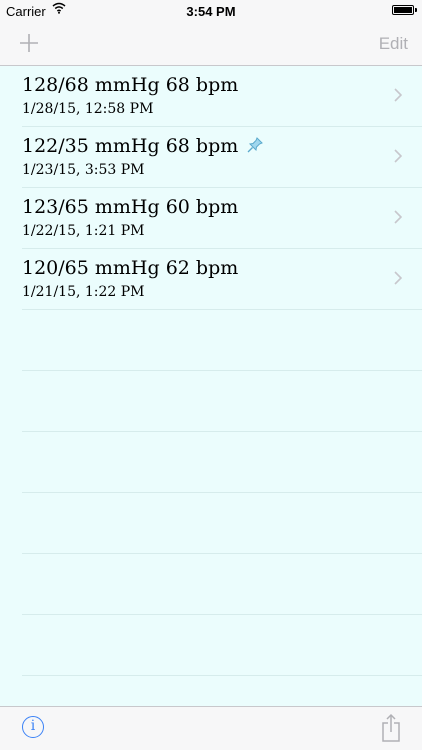  I want to click on reading-row: 122/35 mmHg 68 bpm 1/23/15, 3:53 PM, so click(222, 157).